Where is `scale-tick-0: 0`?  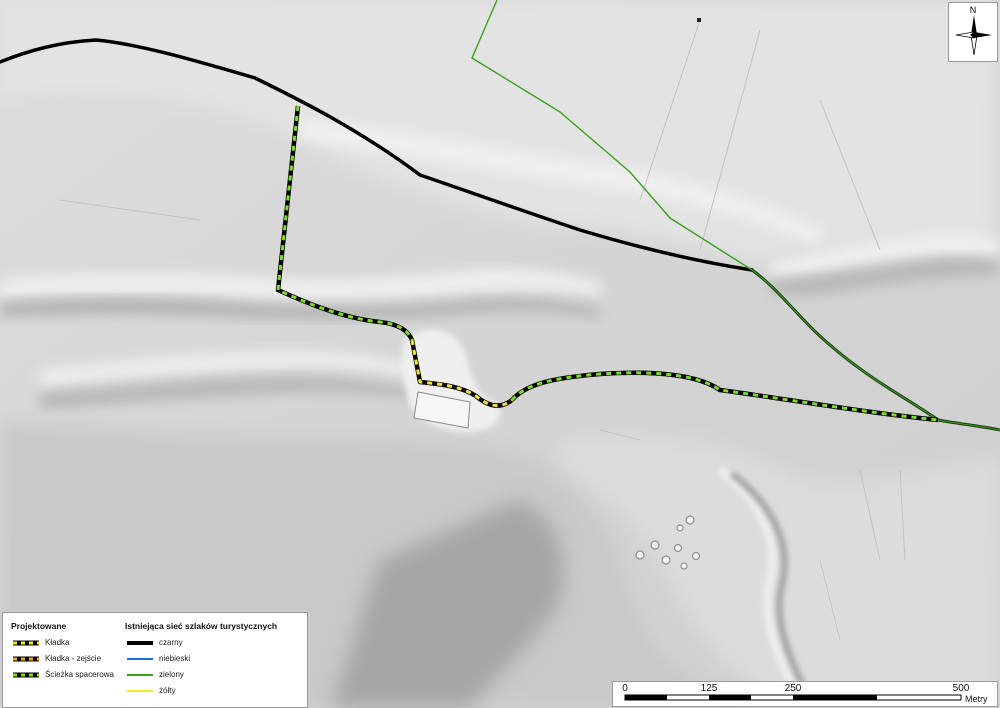 scale-tick-0: 0 is located at coordinates (625, 688).